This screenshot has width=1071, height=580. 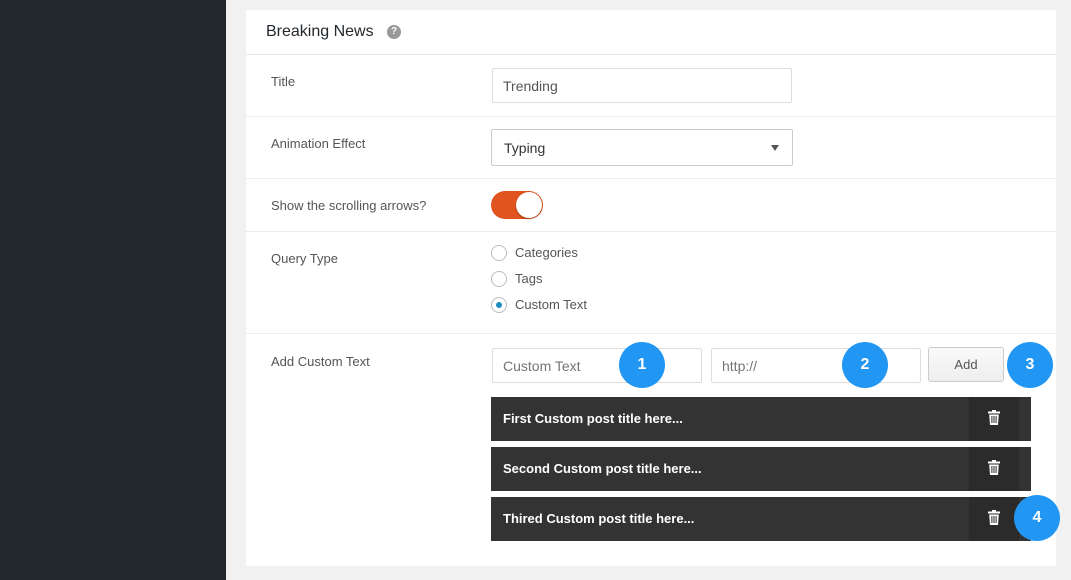 What do you see at coordinates (642, 147) in the screenshot?
I see `animation-effect-select: Typing` at bounding box center [642, 147].